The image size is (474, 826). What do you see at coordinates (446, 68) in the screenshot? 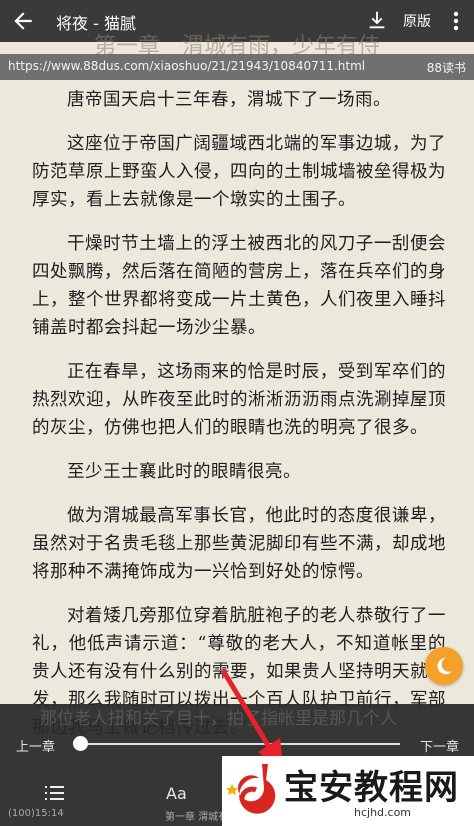
I see `source-site-name: 88读书` at bounding box center [446, 68].